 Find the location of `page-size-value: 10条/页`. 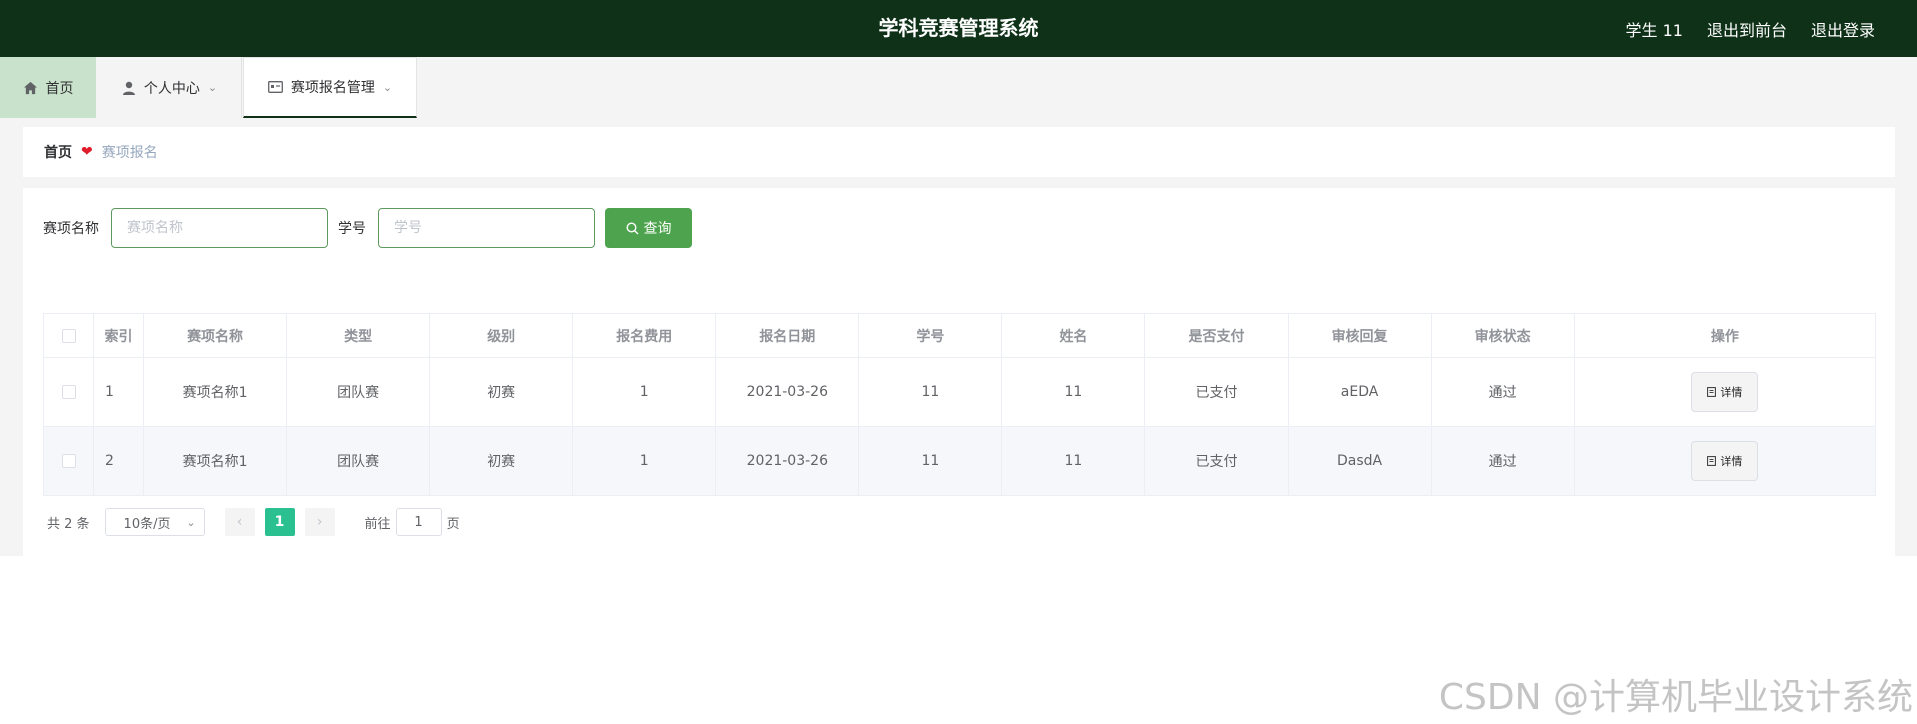

page-size-value: 10条/页 is located at coordinates (147, 524).